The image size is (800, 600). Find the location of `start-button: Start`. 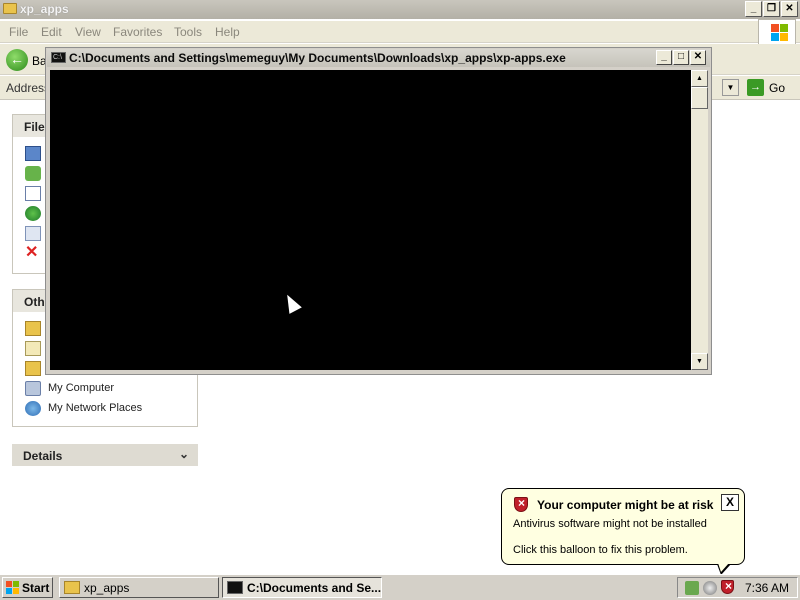

start-button: Start is located at coordinates (27, 587).